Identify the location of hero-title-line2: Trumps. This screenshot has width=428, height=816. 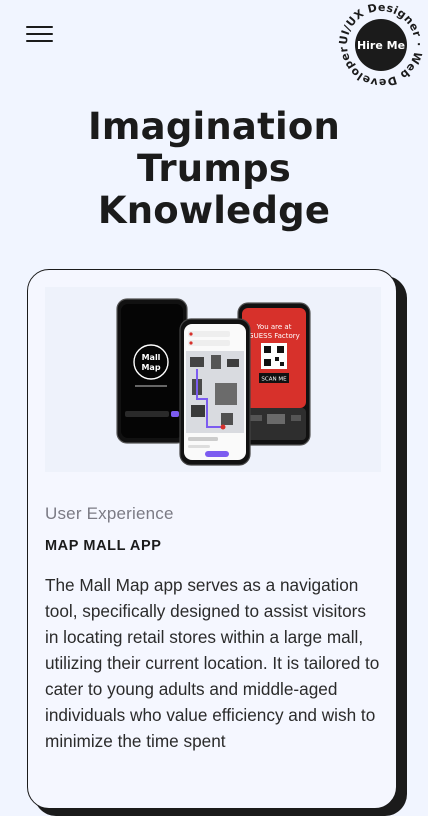
(214, 168).